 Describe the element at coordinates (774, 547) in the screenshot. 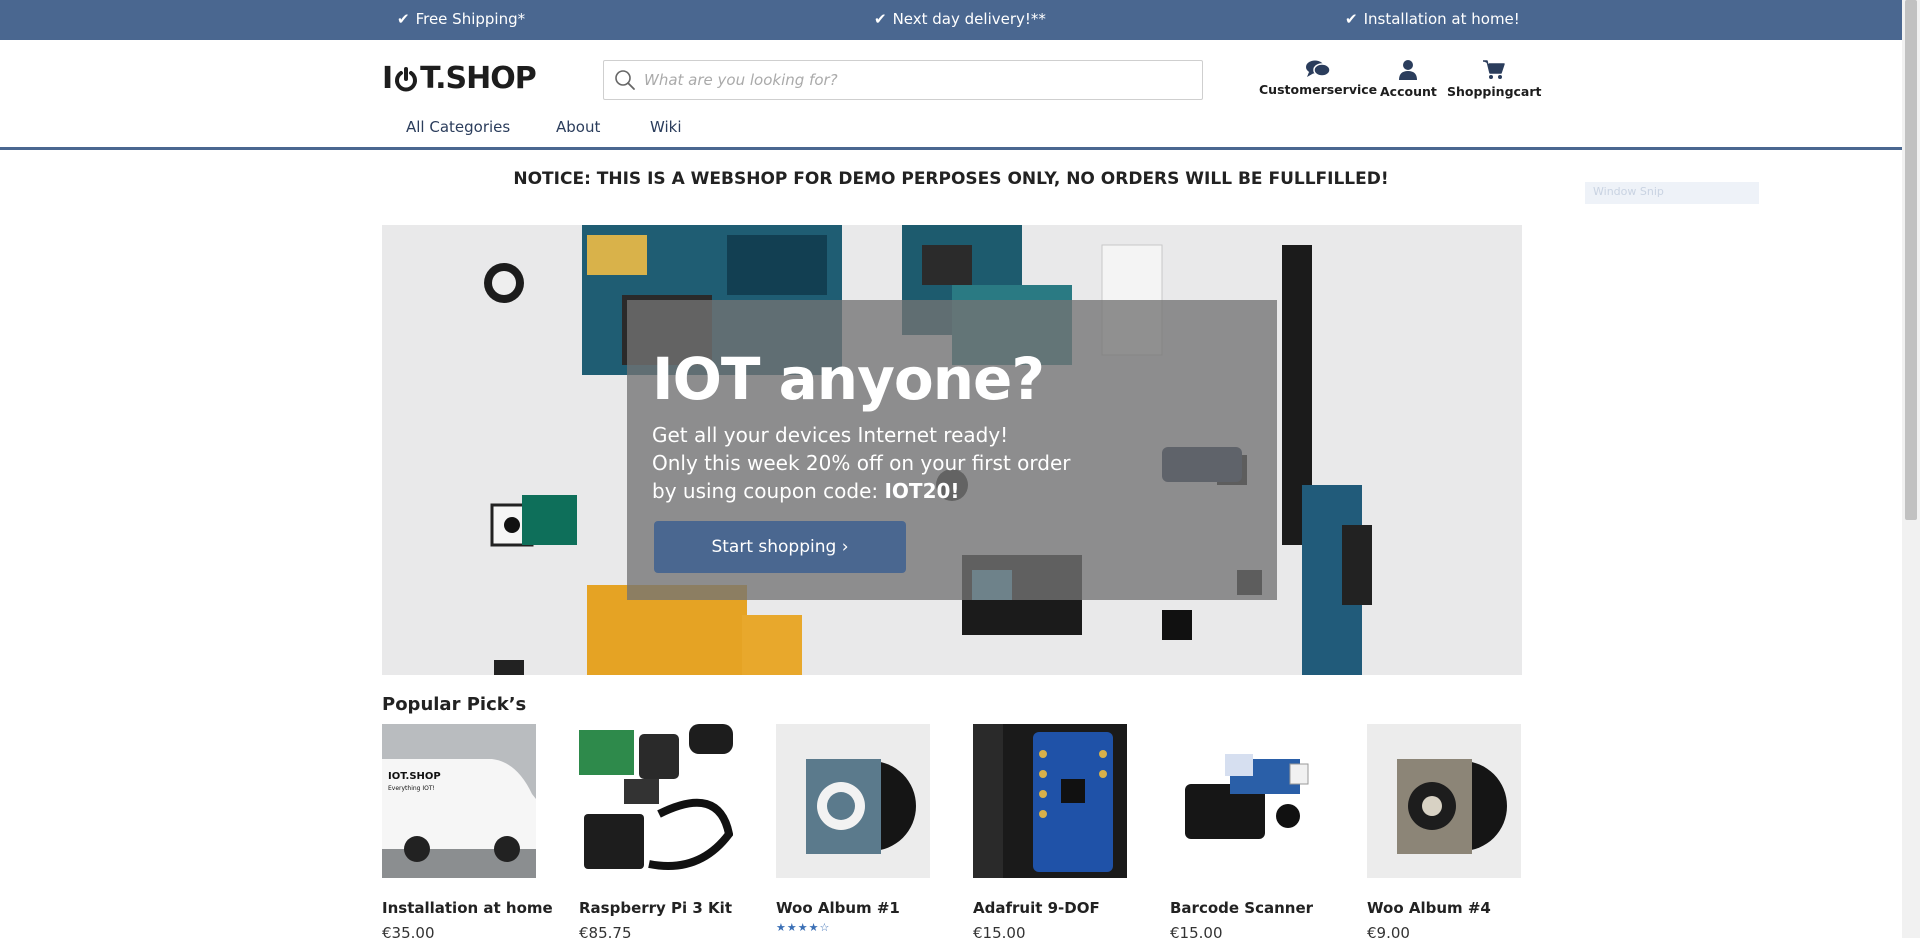

I see `start-shopping-label: Start shopping` at that location.